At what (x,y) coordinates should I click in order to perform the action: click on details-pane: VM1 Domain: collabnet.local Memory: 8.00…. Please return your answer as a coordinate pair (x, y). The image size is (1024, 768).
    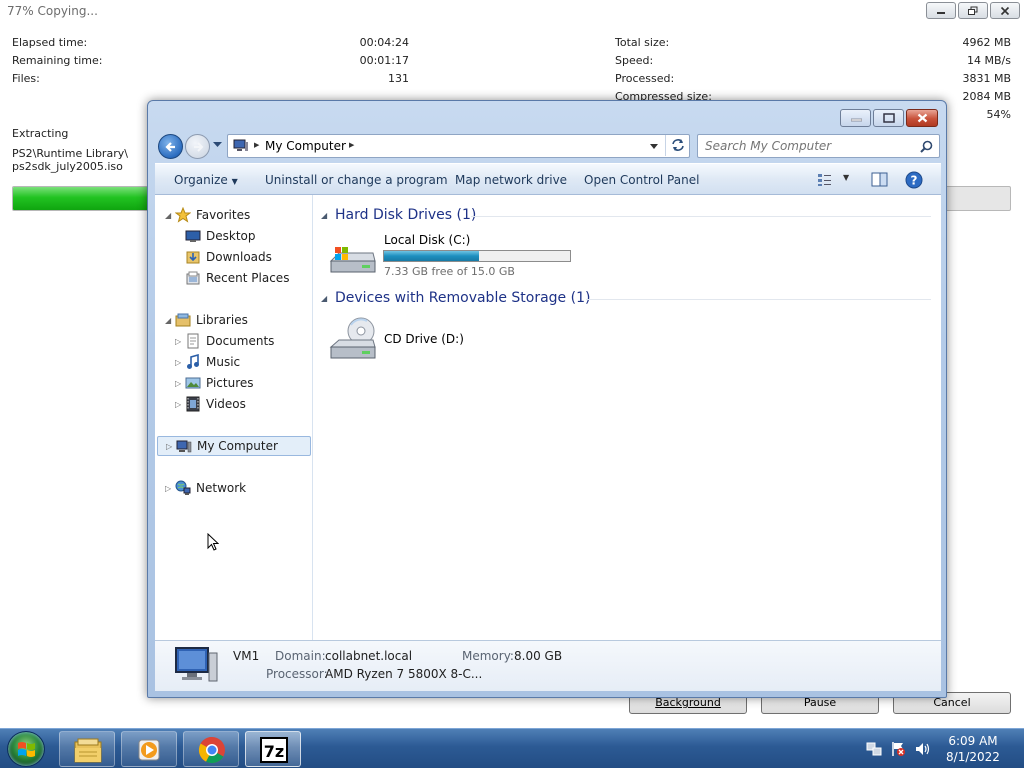
    Looking at the image, I should click on (548, 665).